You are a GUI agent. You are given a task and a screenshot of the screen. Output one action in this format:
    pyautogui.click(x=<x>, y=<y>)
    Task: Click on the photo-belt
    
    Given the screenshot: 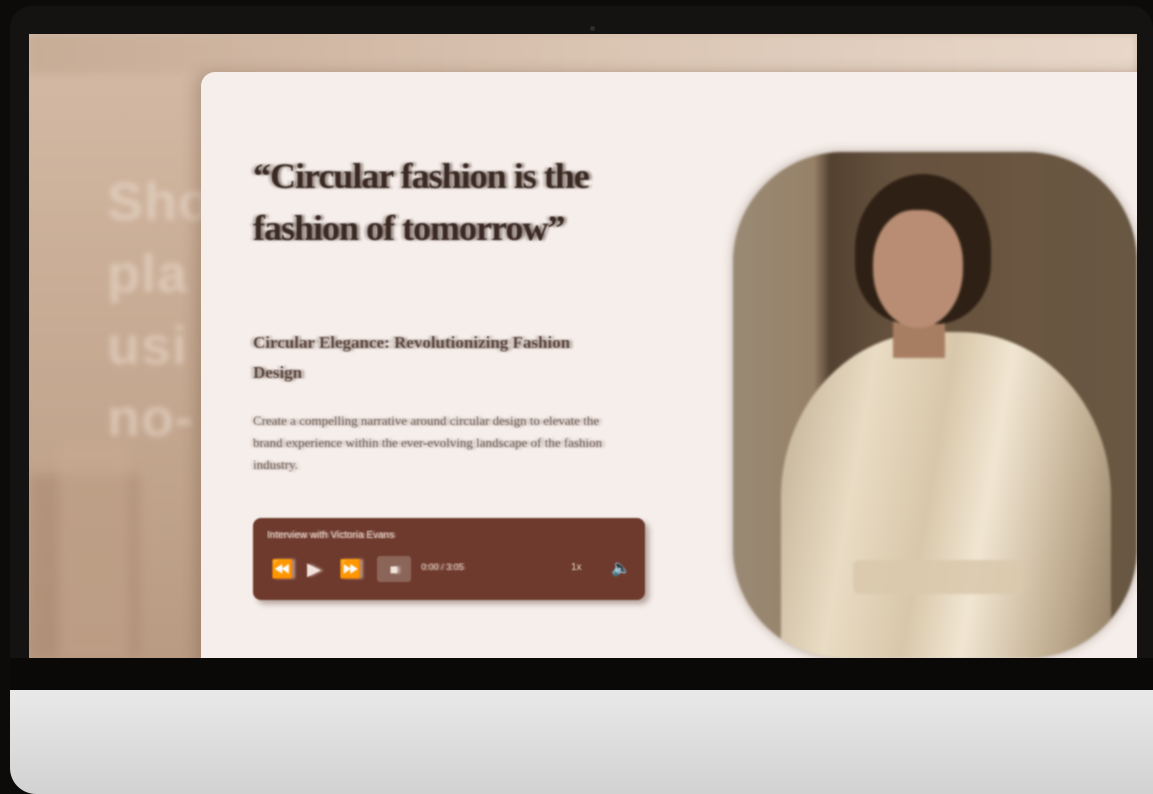 What is the action you would take?
    pyautogui.click(x=938, y=577)
    